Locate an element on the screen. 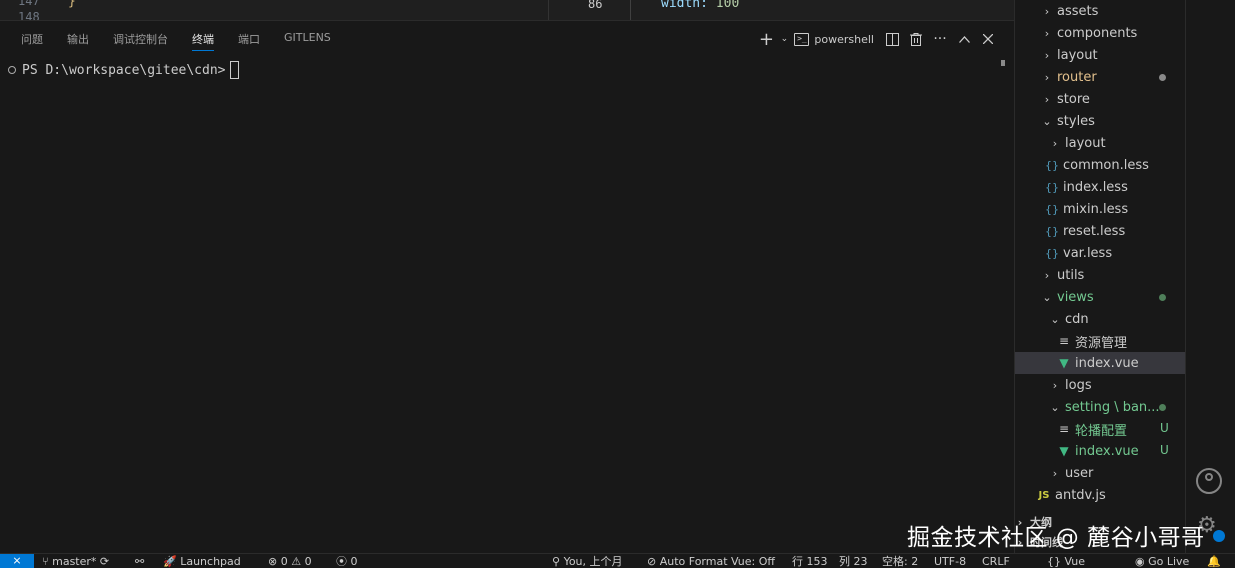 Image resolution: width=1235 pixels, height=568 pixels. tab-problems: 问题 is located at coordinates (32, 39).